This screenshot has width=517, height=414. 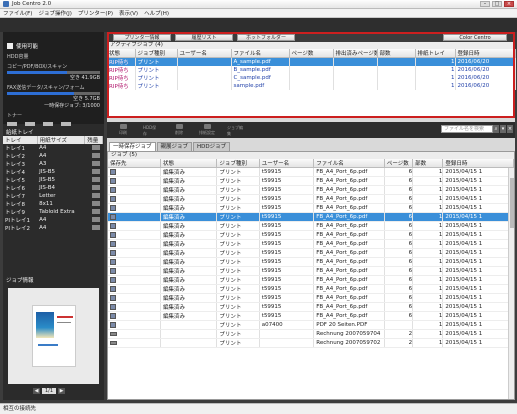 I want to click on maximize-button: □, so click(x=497, y=4).